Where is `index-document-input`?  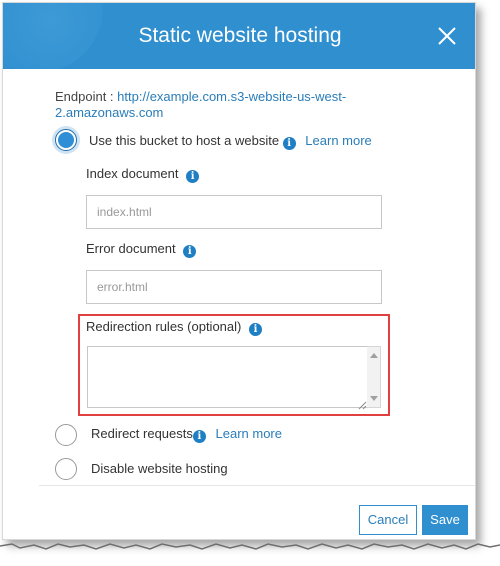
index-document-input is located at coordinates (234, 212).